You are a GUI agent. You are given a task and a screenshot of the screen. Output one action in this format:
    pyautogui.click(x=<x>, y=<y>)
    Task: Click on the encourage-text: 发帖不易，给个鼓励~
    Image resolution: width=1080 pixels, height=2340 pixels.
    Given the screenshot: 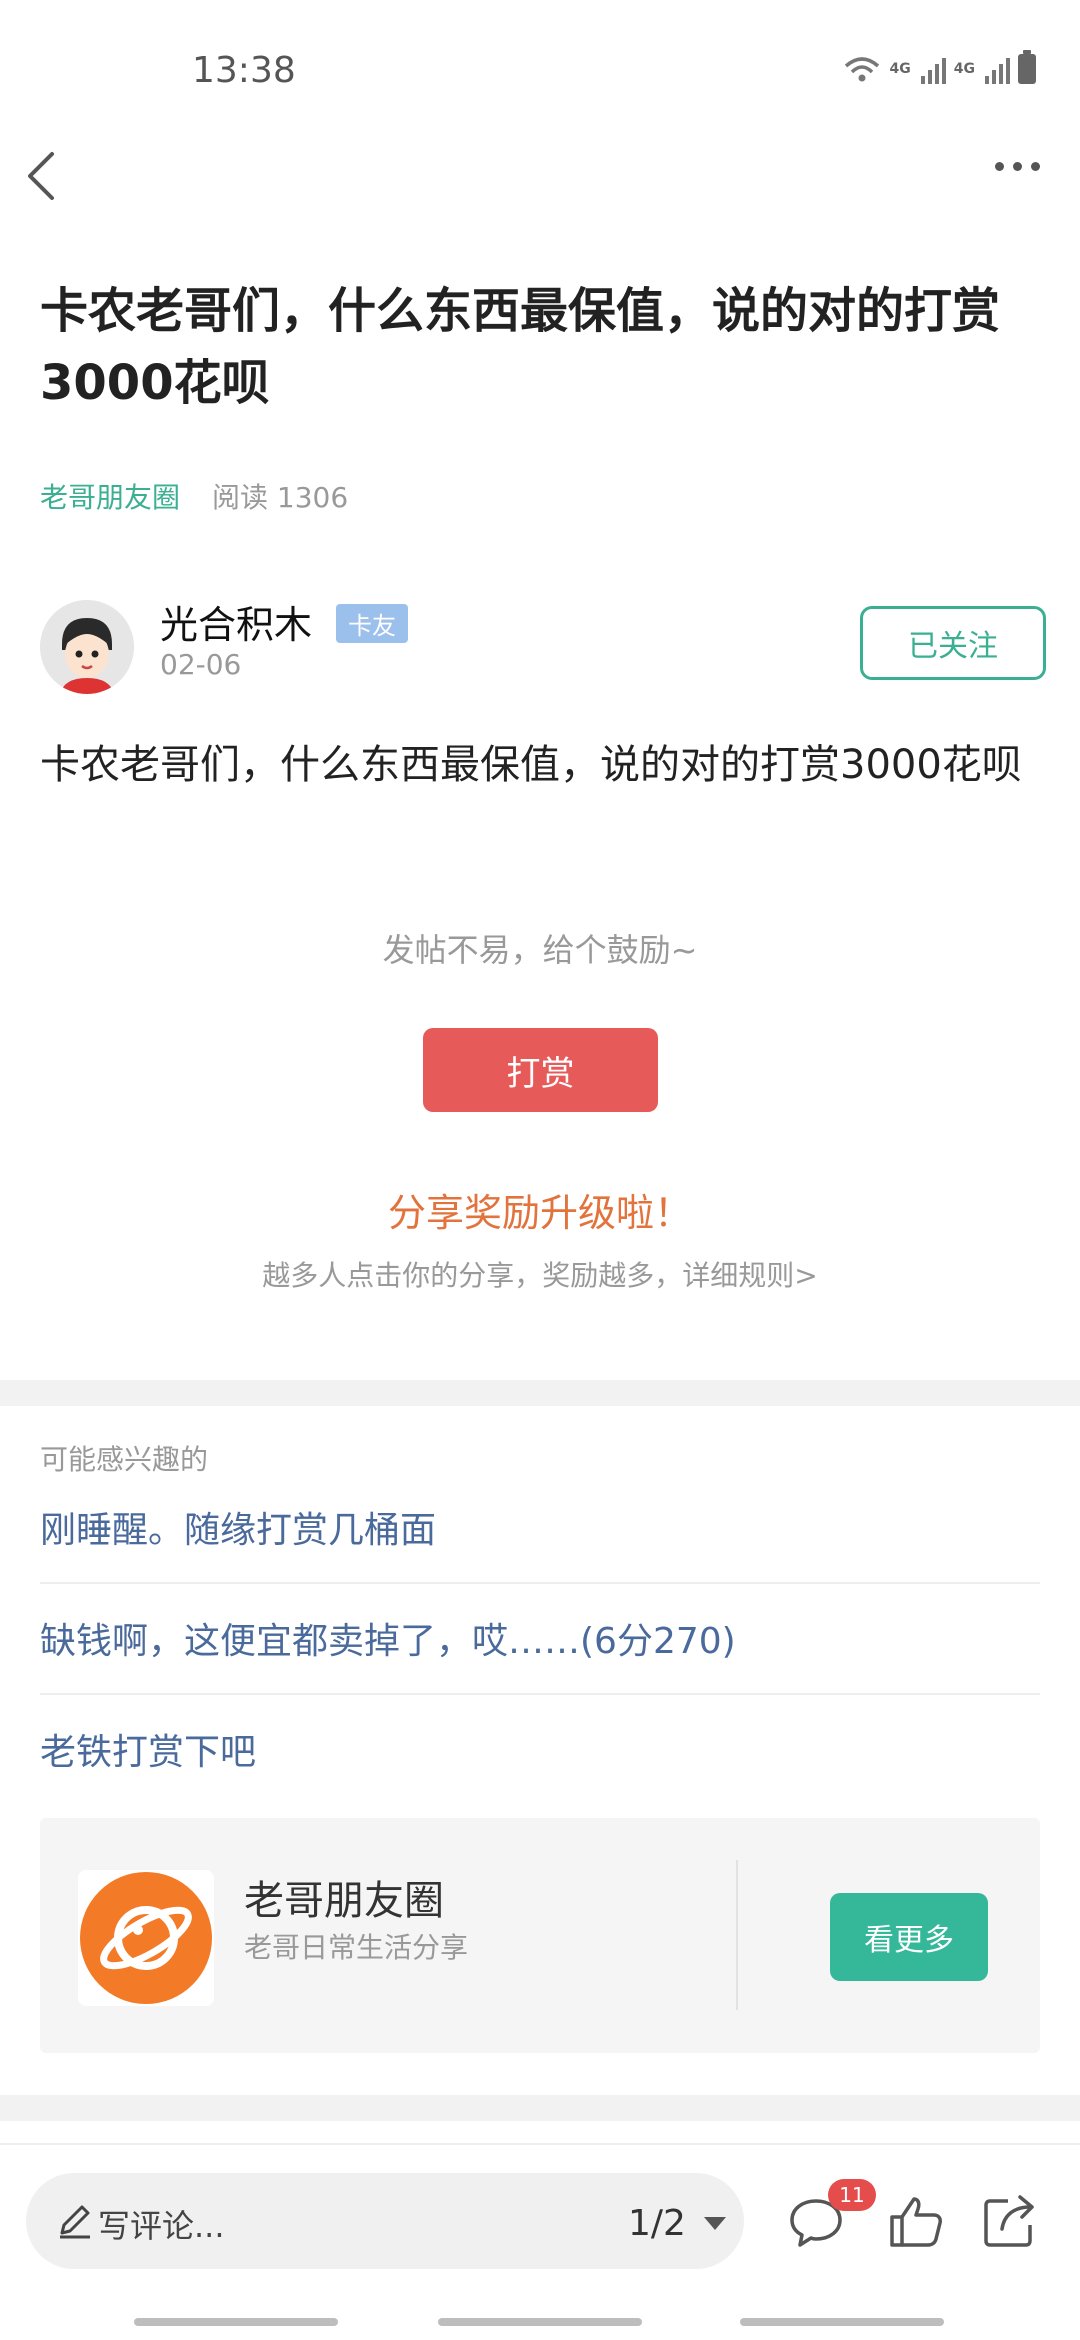 What is the action you would take?
    pyautogui.click(x=540, y=950)
    